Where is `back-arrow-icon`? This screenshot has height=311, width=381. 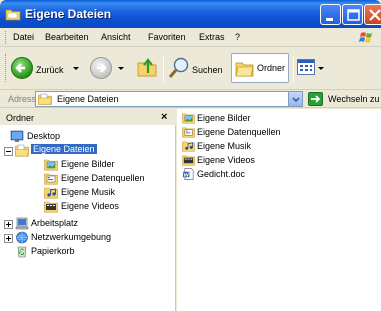
back-arrow-icon is located at coordinates (22, 68).